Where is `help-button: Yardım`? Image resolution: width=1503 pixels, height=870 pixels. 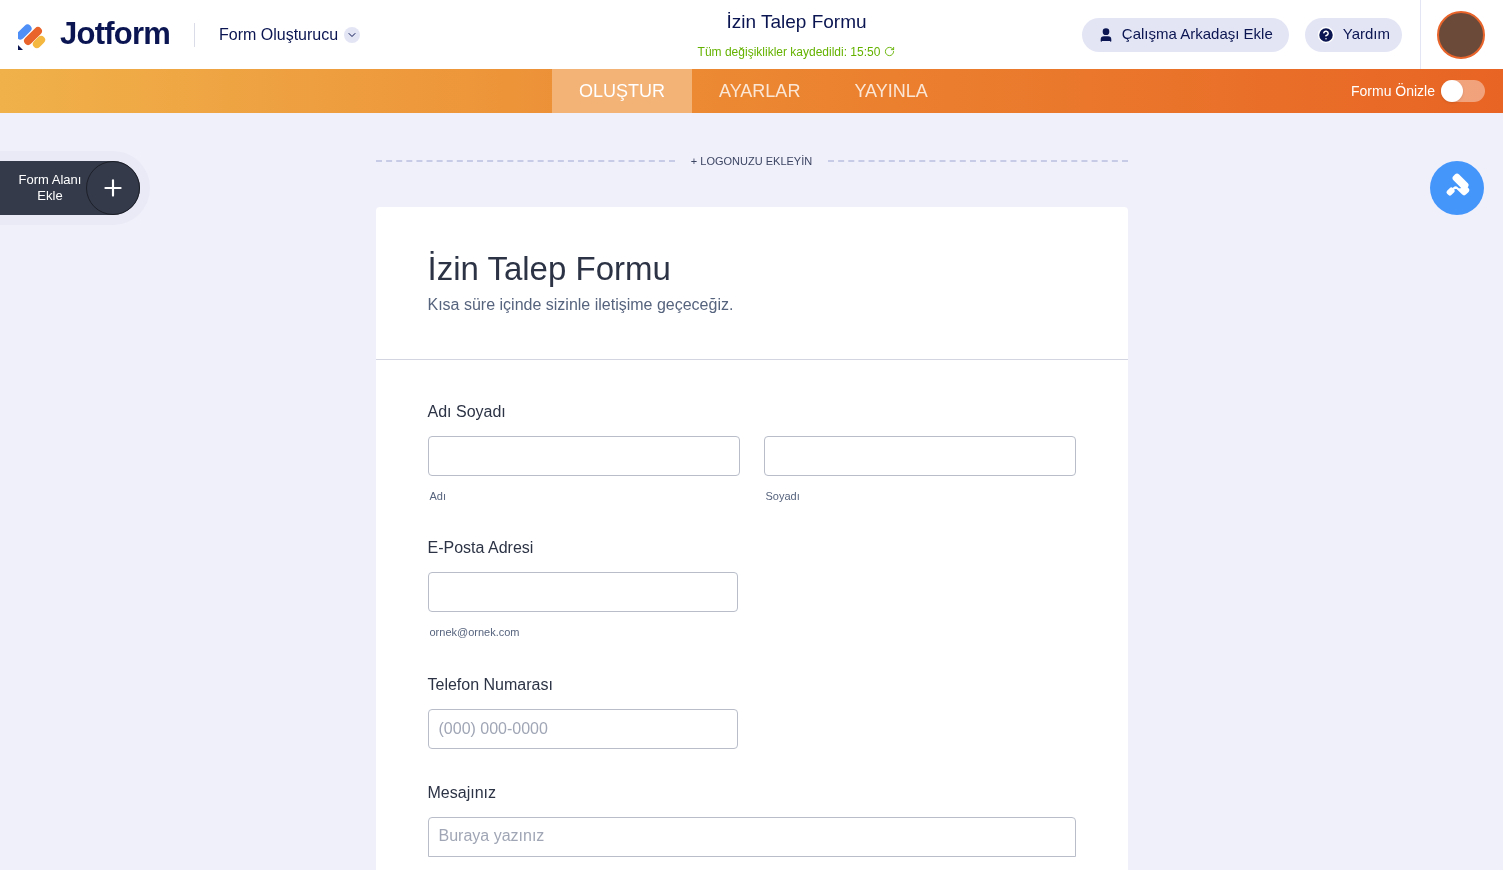 help-button: Yardım is located at coordinates (1353, 34).